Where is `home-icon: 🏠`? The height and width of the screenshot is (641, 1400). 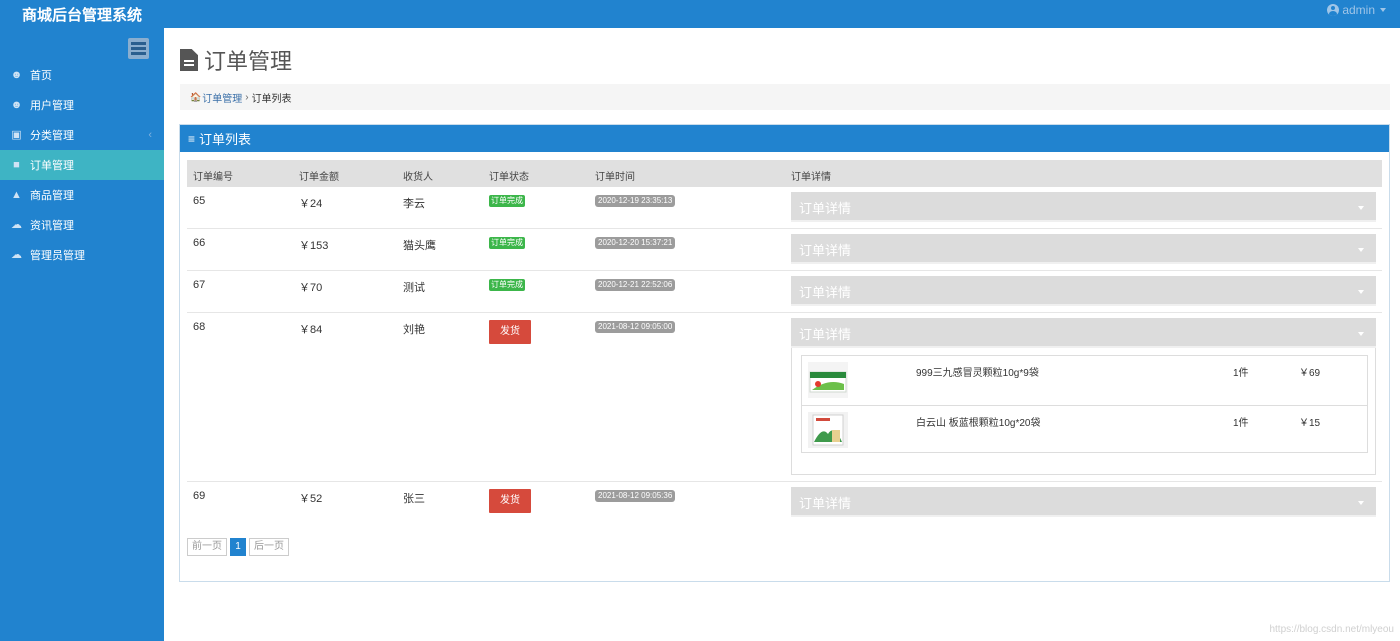
home-icon: 🏠 is located at coordinates (195, 97).